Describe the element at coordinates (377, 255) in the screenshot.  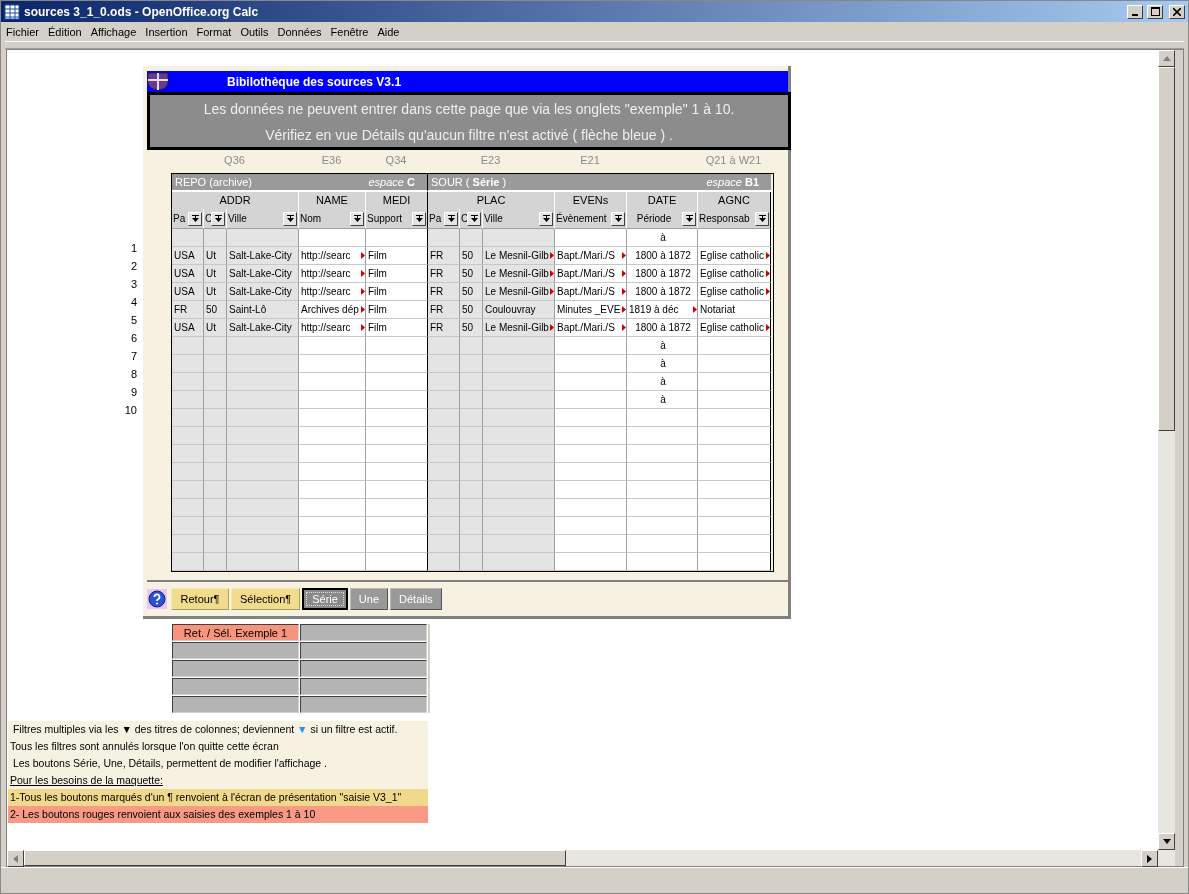
I see `cell-text: Film` at that location.